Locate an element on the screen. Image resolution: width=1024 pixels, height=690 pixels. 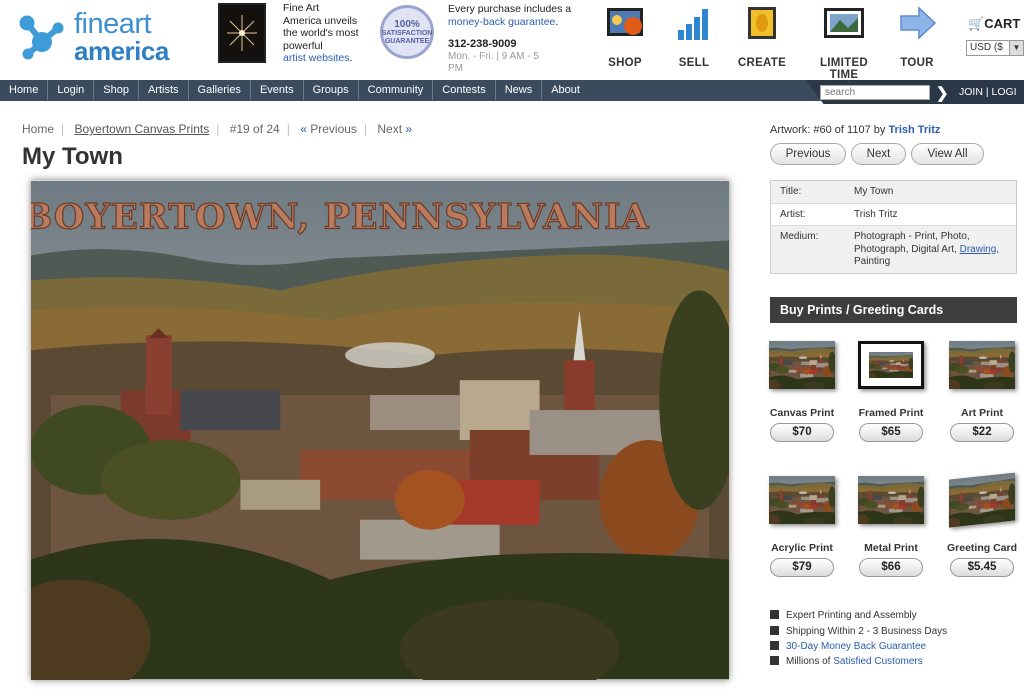
cart-label: CART is located at coordinates (1002, 23).